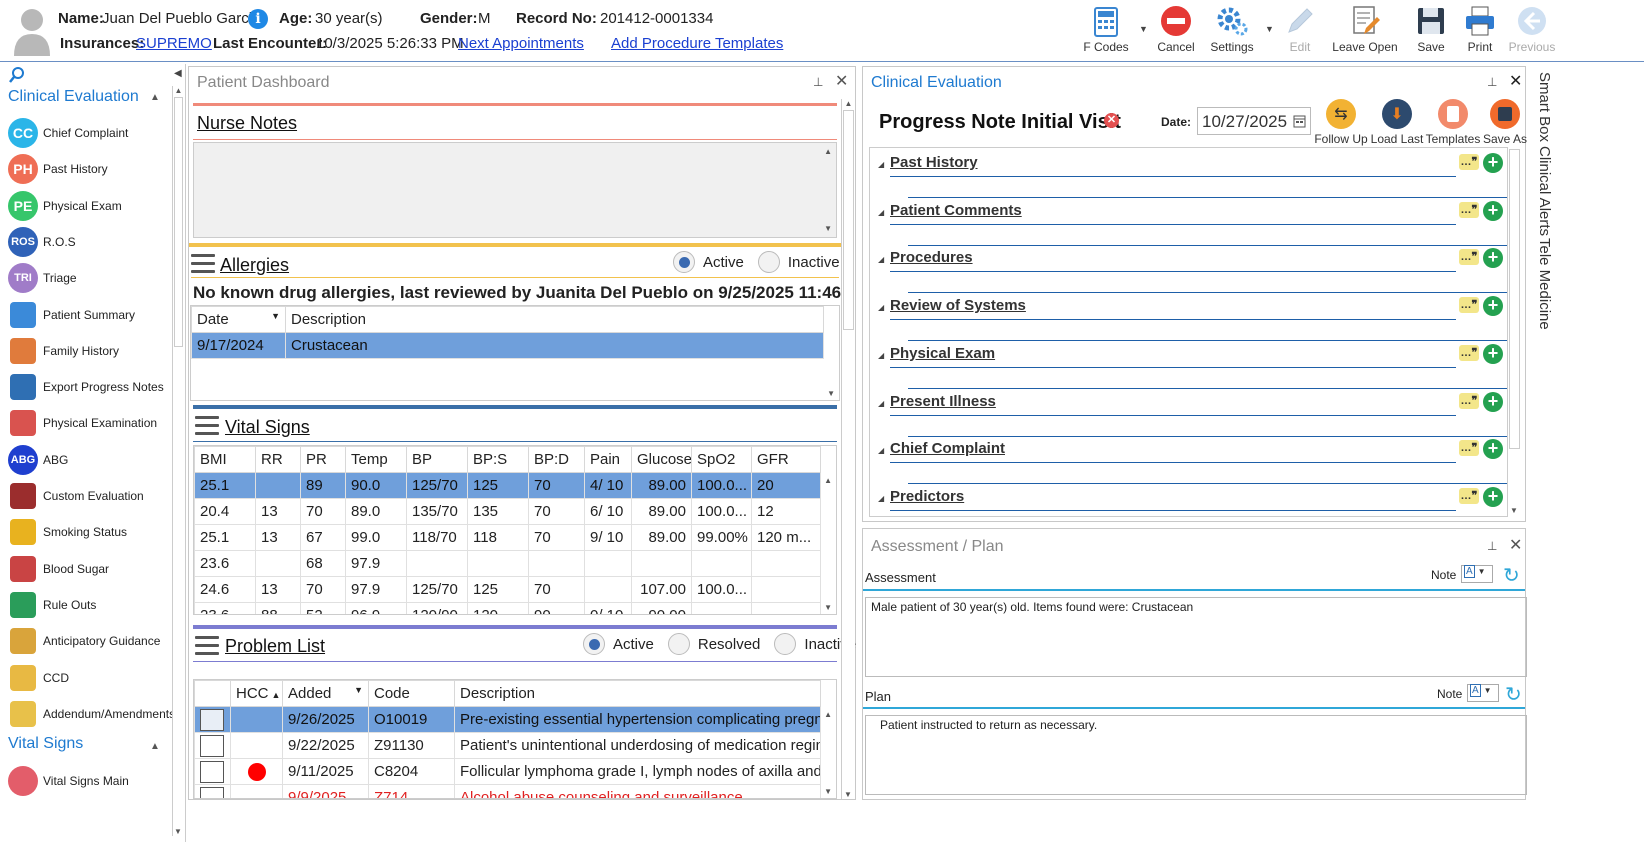 This screenshot has height=842, width=1644. Describe the element at coordinates (256, 693) in the screenshot. I see `column-header-hcc: HCC ▲` at that location.